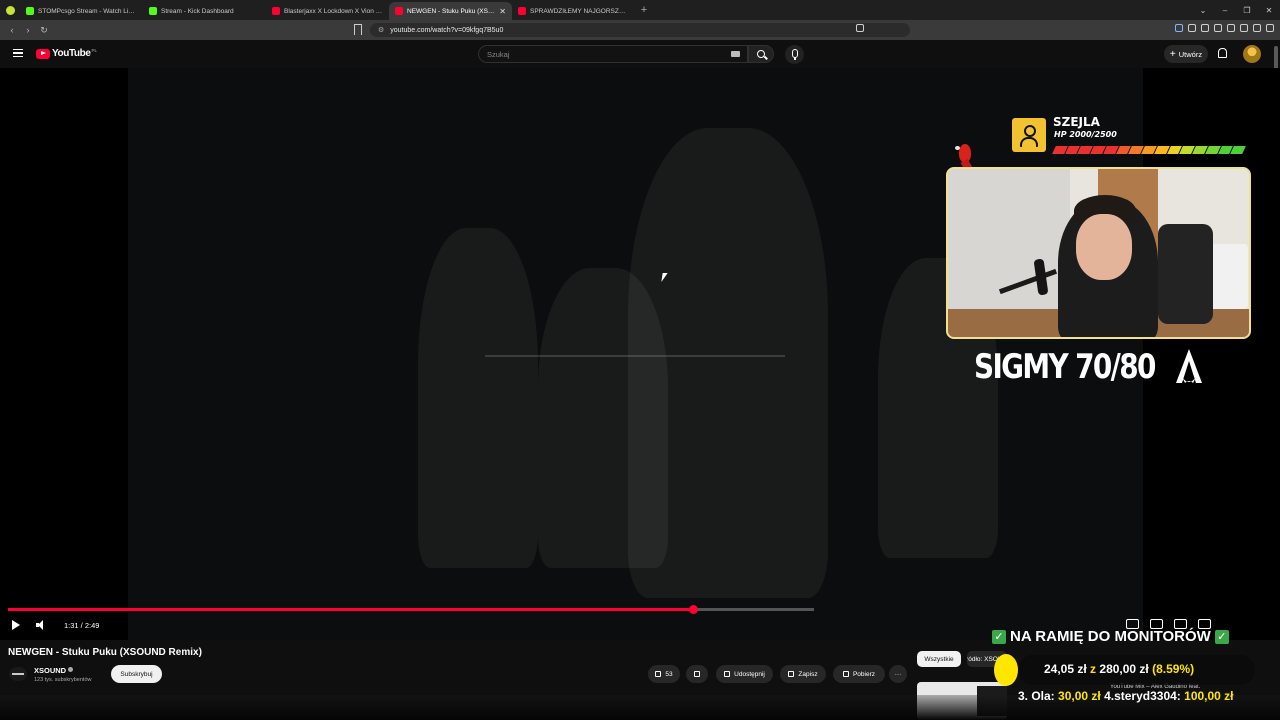  Describe the element at coordinates (1065, 669) in the screenshot. I see `goal-current: 24,05 zł` at that location.